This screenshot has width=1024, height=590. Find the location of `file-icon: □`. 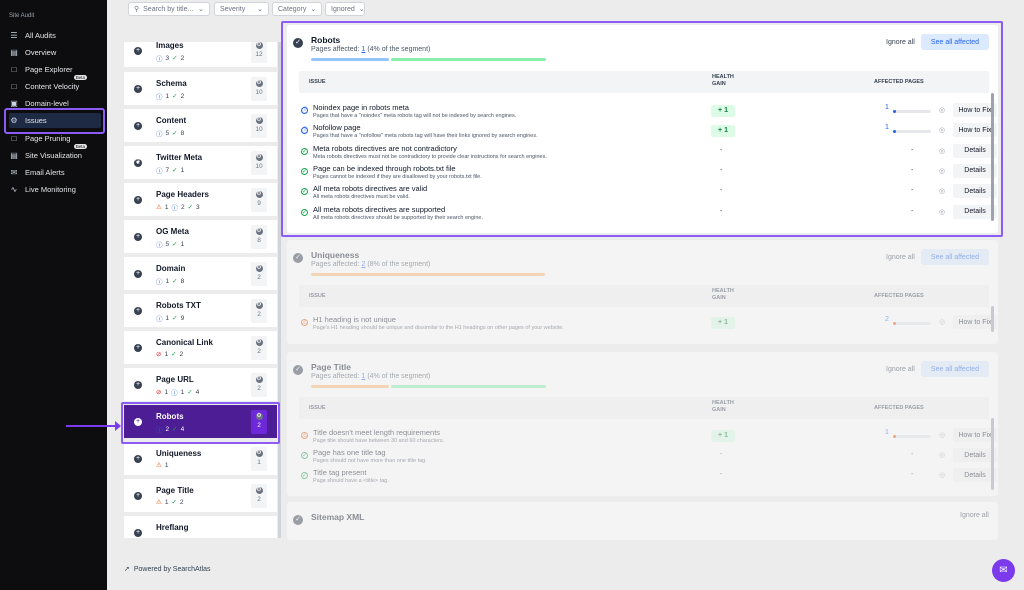

file-icon: □ is located at coordinates (14, 138).